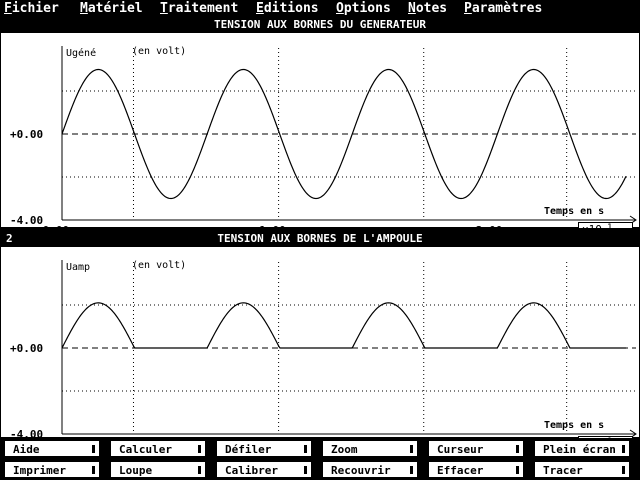 This screenshot has height=480, width=640. I want to click on toolbar-button-recouvrir: Recouvrir, so click(370, 469).